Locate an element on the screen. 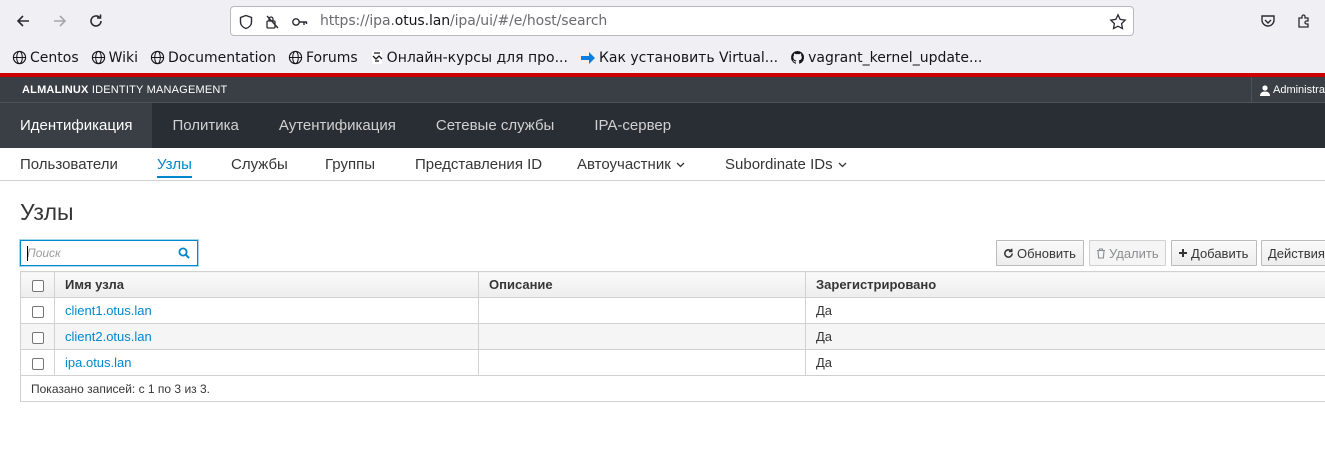 The height and width of the screenshot is (474, 1325). subnav-subordinate-ids: Subordinate IDs is located at coordinates (786, 164).